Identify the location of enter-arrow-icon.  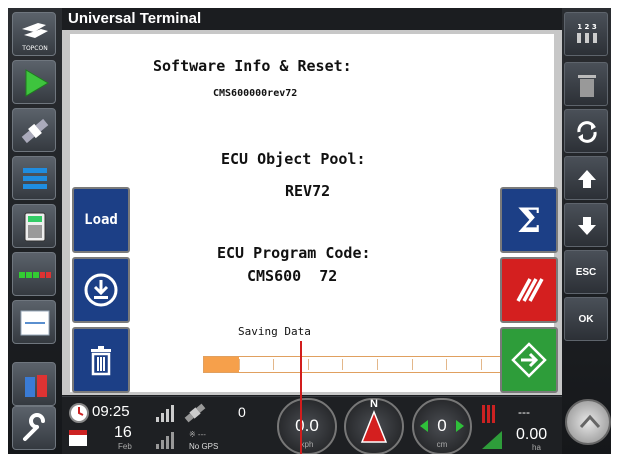
(529, 360).